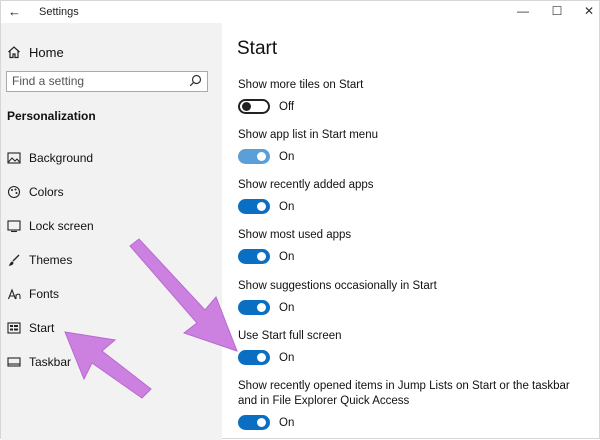 The height and width of the screenshot is (440, 600). Describe the element at coordinates (295, 235) in the screenshot. I see `setting-label: Show most used apps` at that location.